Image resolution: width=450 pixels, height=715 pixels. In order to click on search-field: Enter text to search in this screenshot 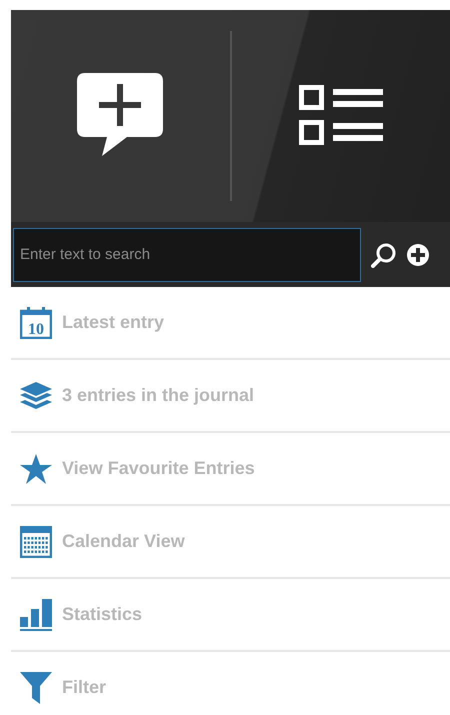, I will do `click(187, 255)`.